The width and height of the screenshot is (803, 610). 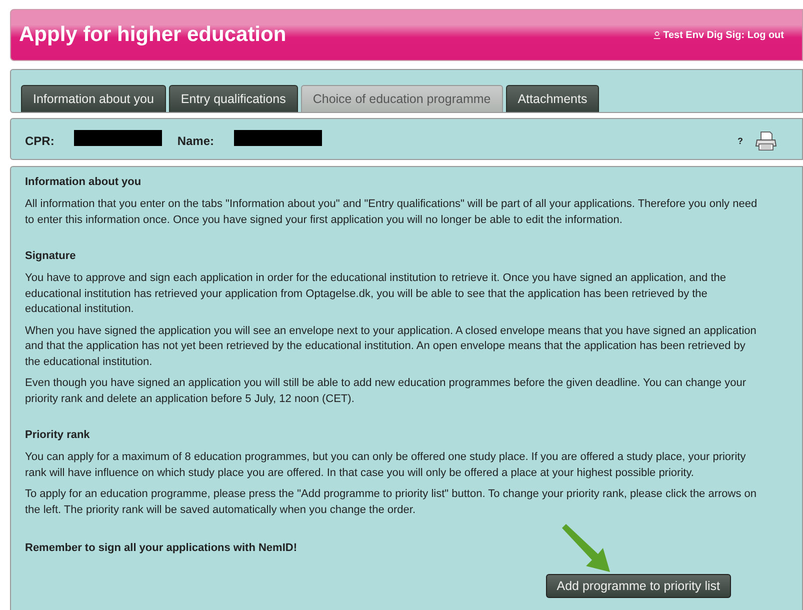 I want to click on logout-link: Test Env Dig Sig: Log out, so click(x=718, y=35).